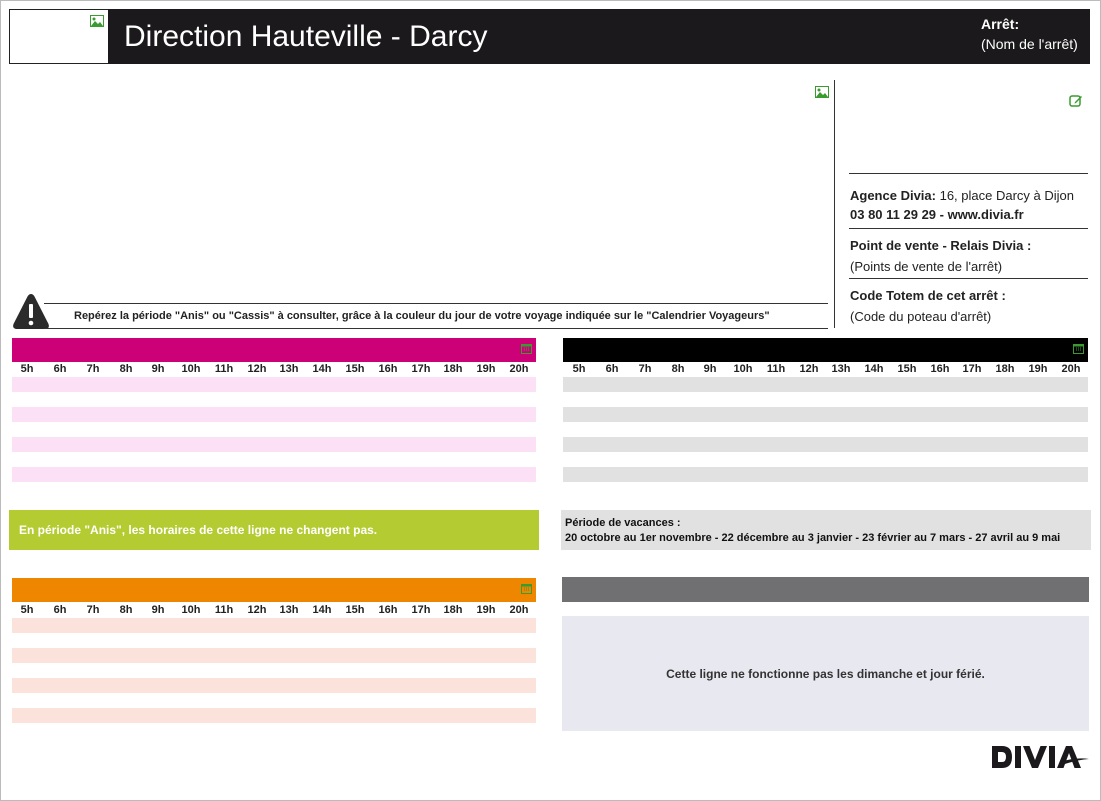  Describe the element at coordinates (834, 204) in the screenshot. I see `map-divider` at that location.